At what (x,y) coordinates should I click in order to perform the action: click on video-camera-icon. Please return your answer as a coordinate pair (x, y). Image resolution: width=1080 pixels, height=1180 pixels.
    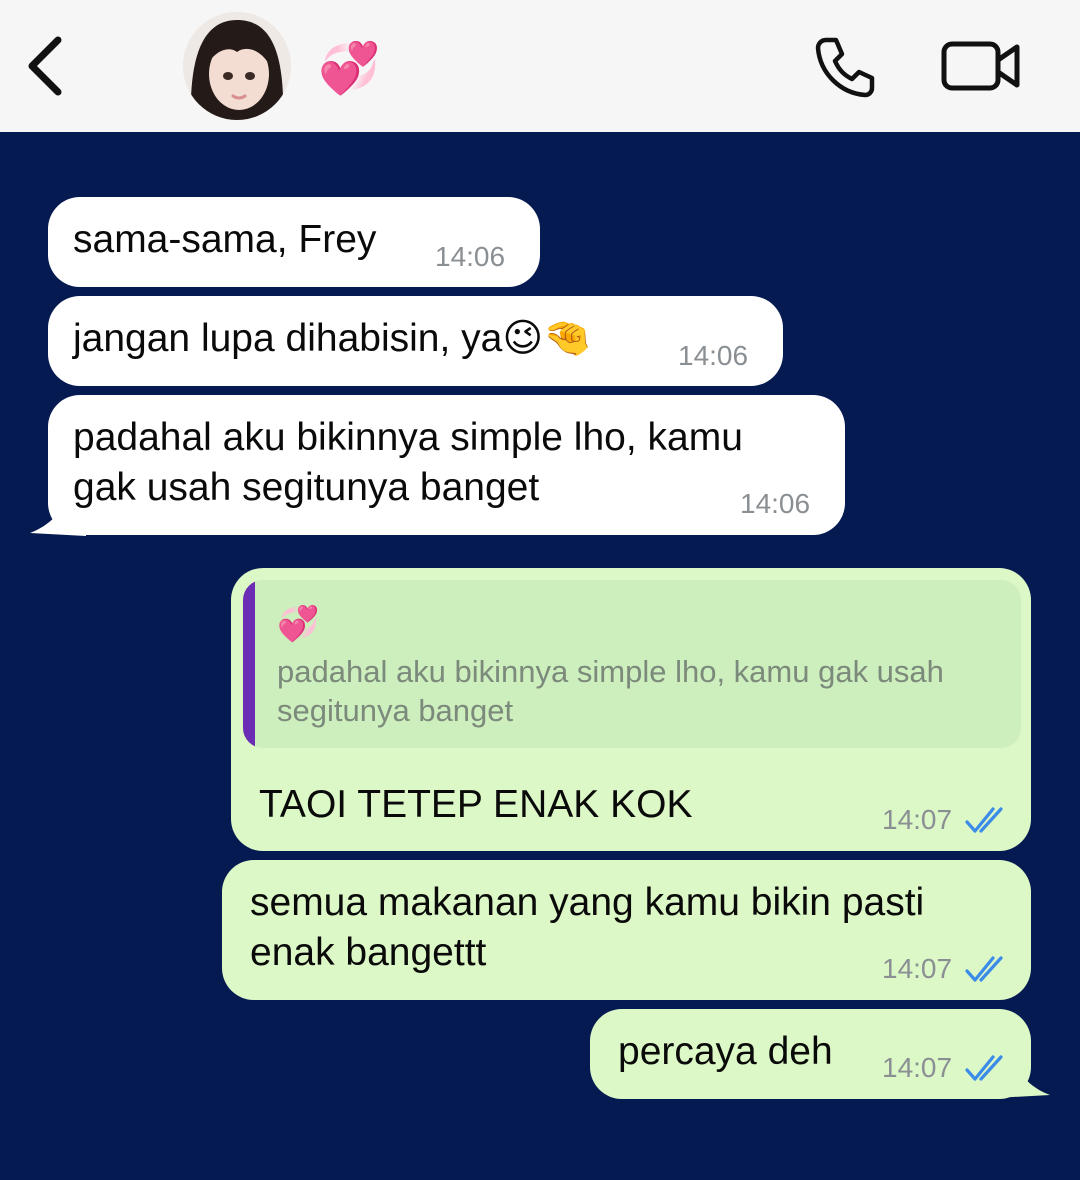
    Looking at the image, I should click on (980, 66).